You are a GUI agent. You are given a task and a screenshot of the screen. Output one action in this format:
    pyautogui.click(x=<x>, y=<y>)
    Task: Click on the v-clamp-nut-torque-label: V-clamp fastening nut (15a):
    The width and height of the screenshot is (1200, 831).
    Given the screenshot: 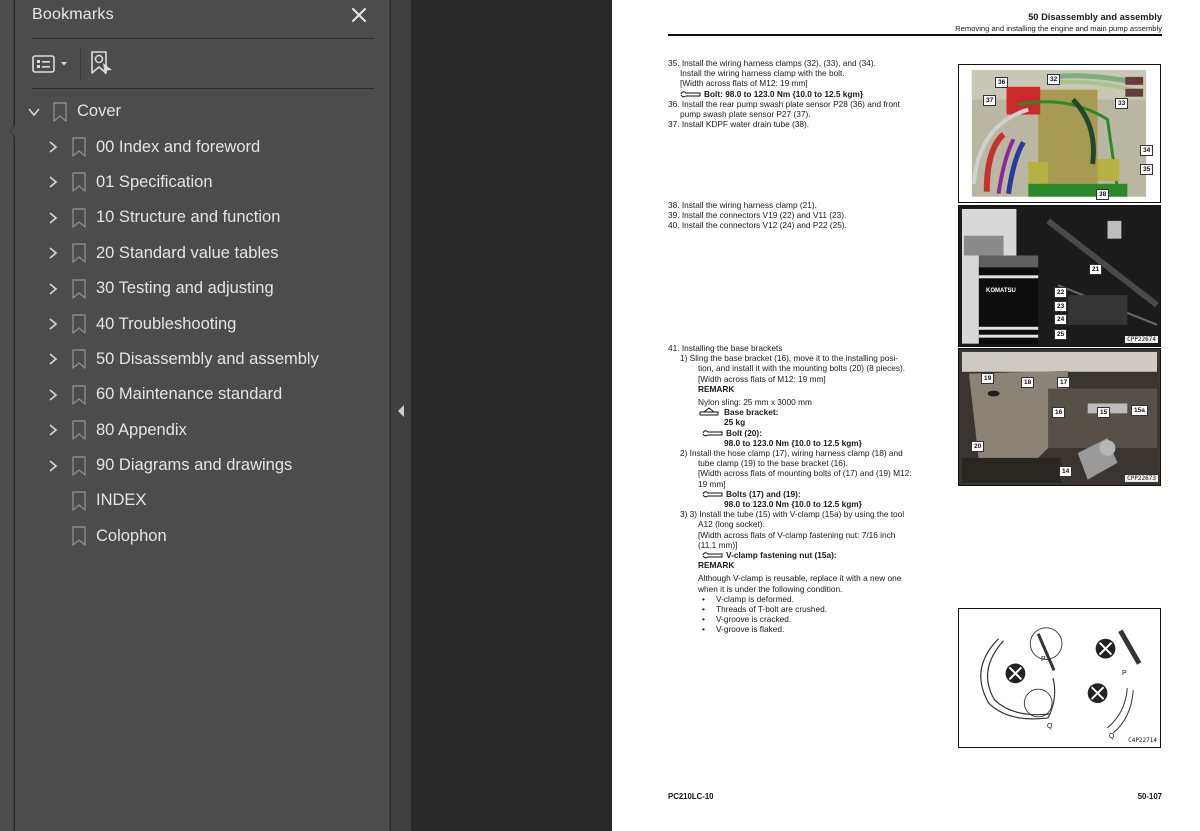 What is the action you would take?
    pyautogui.click(x=790, y=555)
    